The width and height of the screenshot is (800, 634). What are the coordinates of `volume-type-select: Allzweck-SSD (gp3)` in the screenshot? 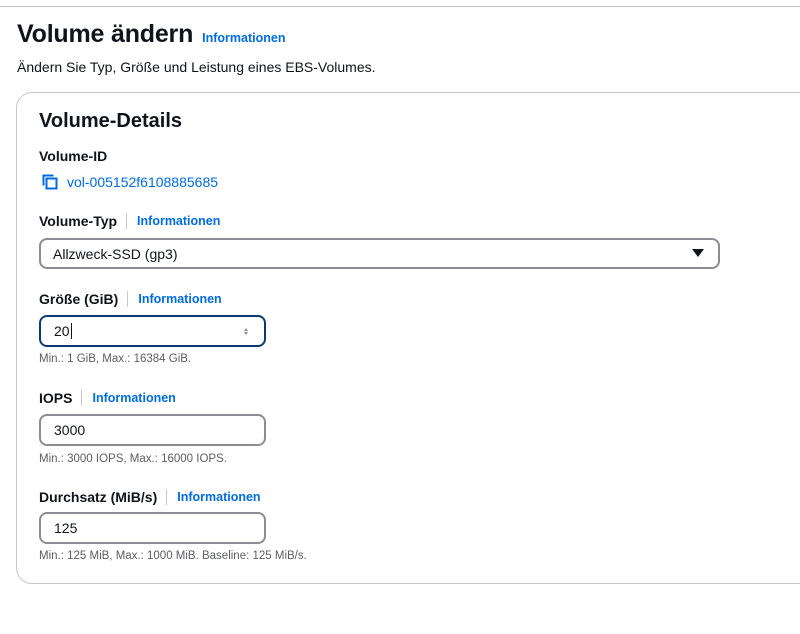 It's located at (379, 253).